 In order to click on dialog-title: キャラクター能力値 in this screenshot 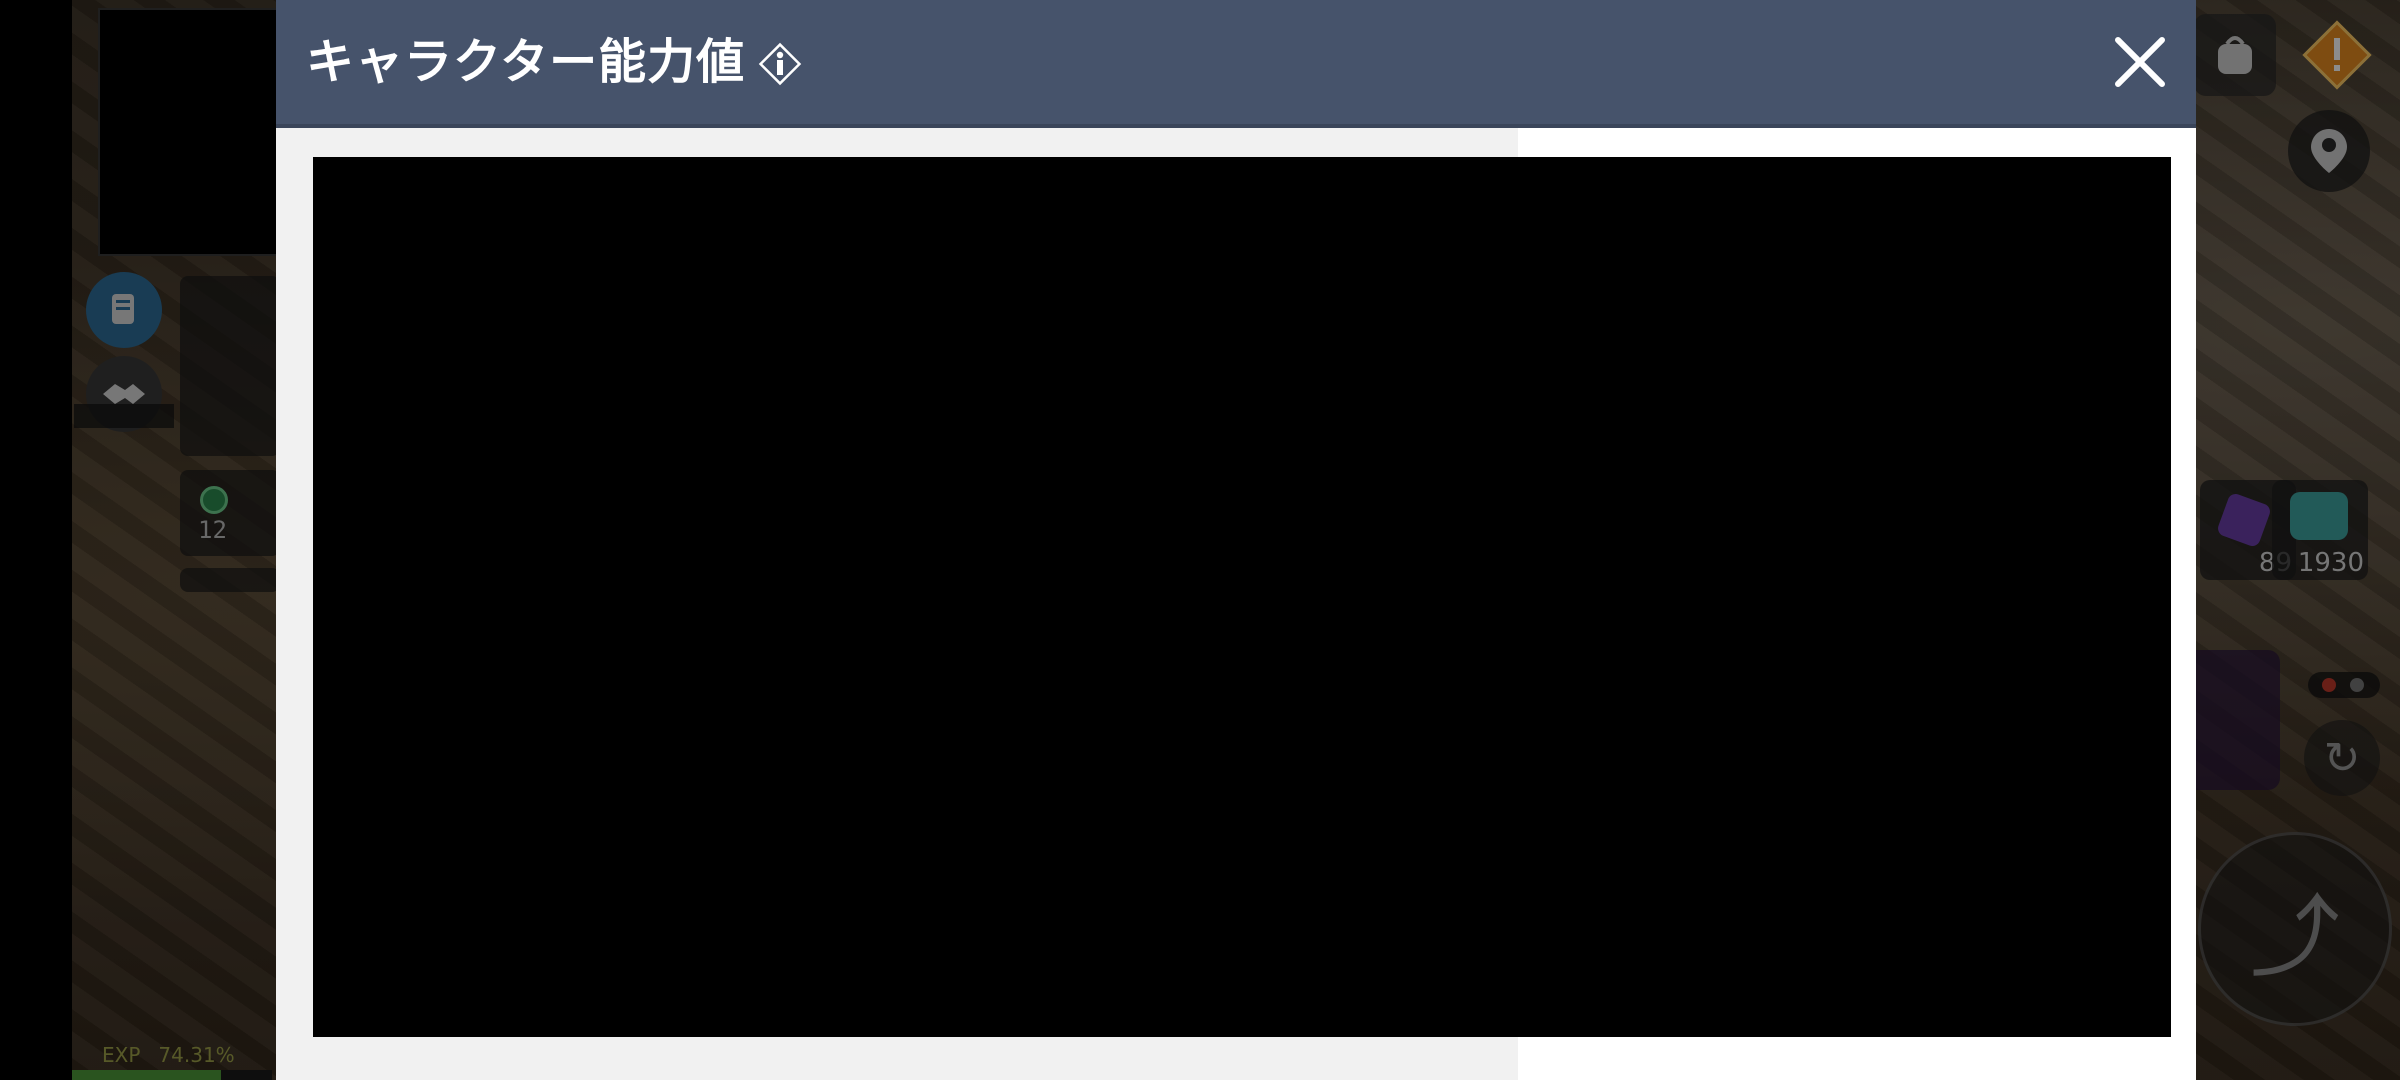, I will do `click(526, 62)`.